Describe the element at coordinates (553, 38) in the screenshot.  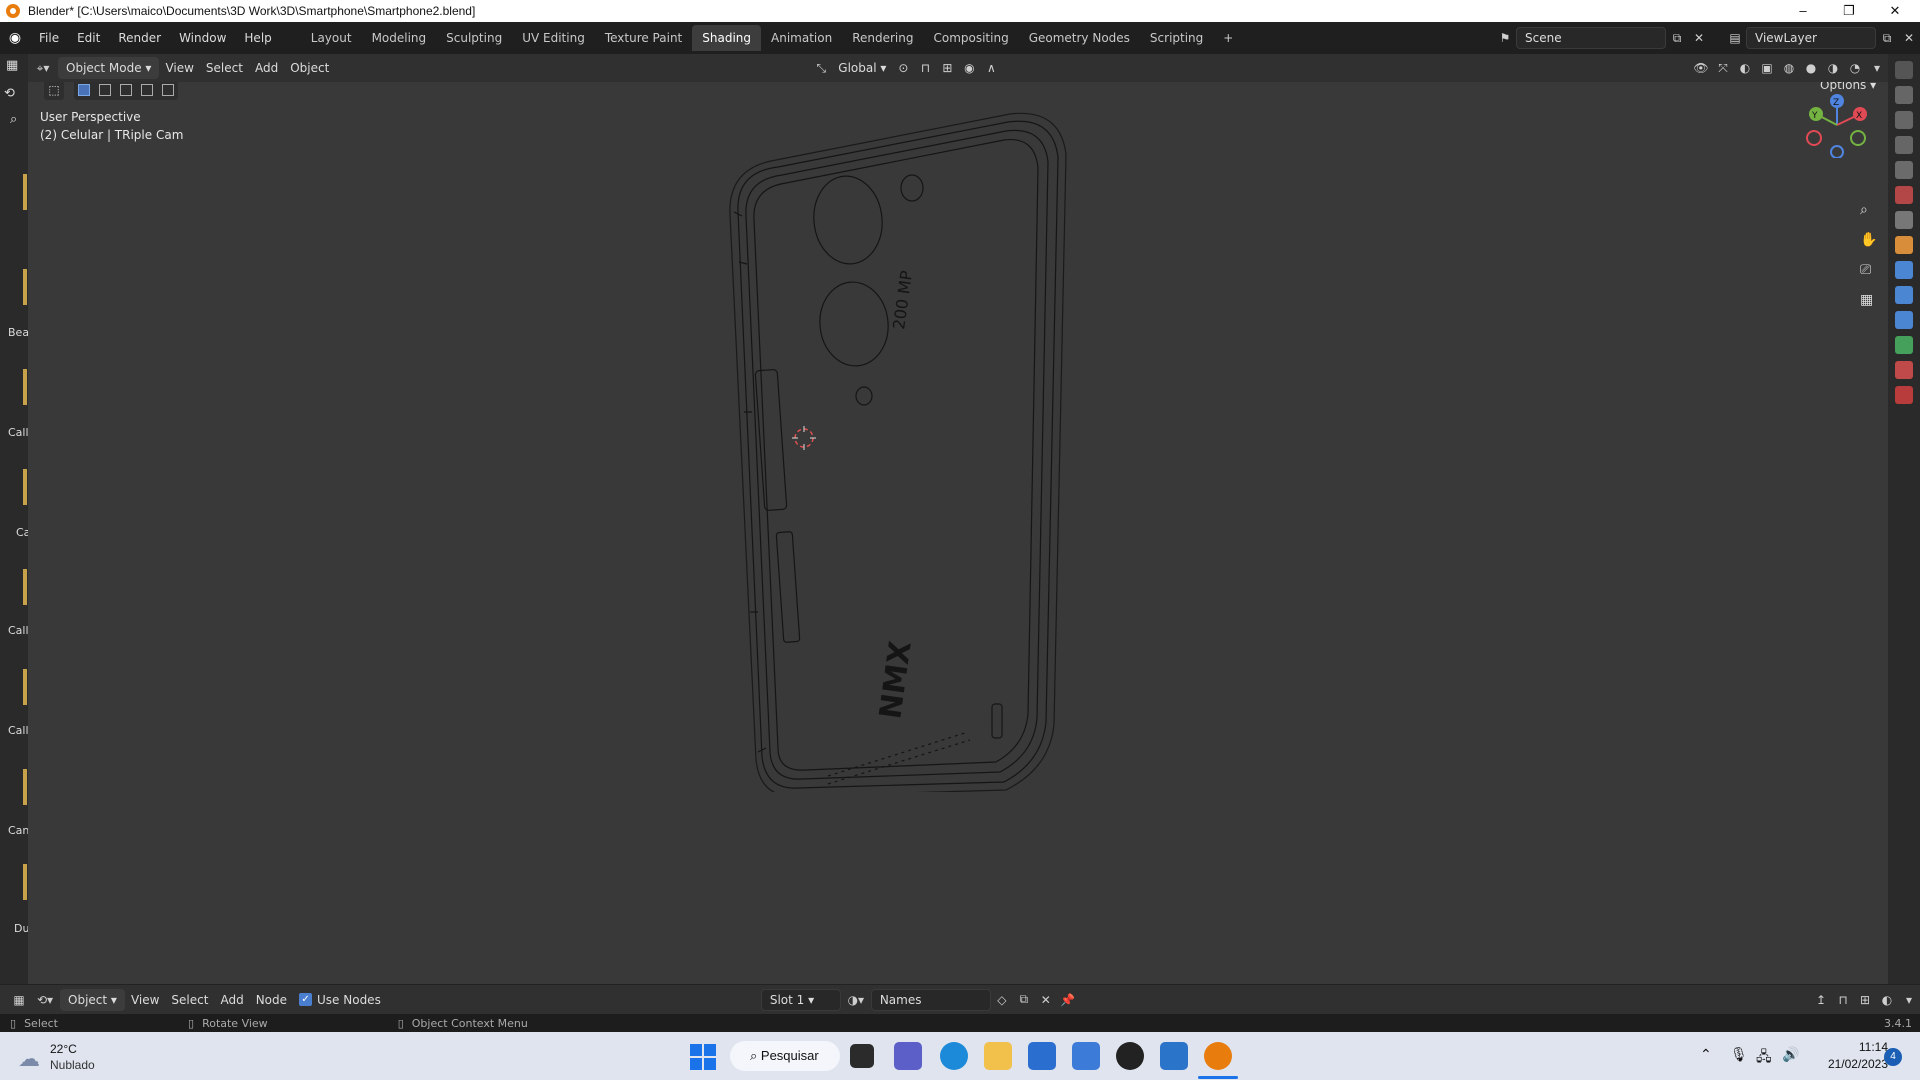
I see `tab-uv-editing: UV Editing` at that location.